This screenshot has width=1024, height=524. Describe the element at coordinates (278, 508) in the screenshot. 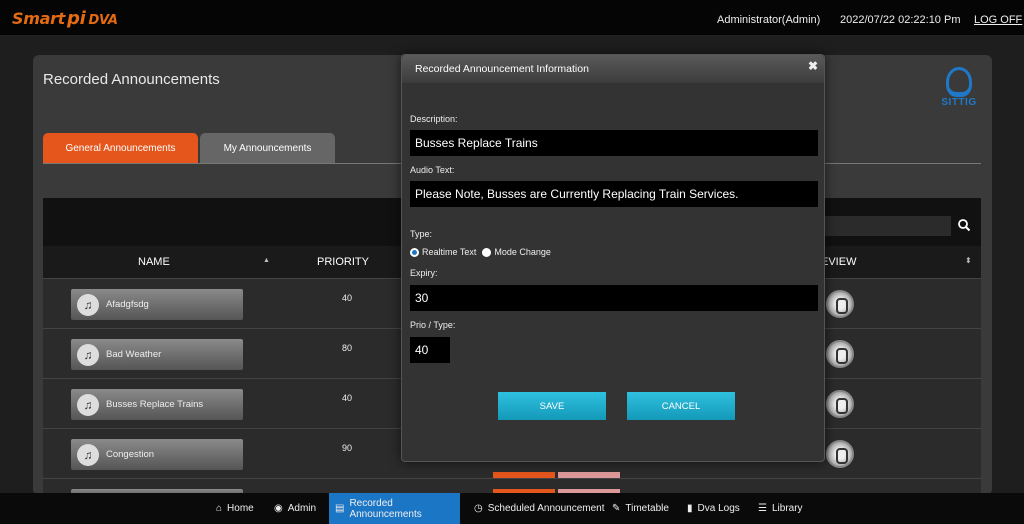

I see `eye-icon: ◉` at that location.